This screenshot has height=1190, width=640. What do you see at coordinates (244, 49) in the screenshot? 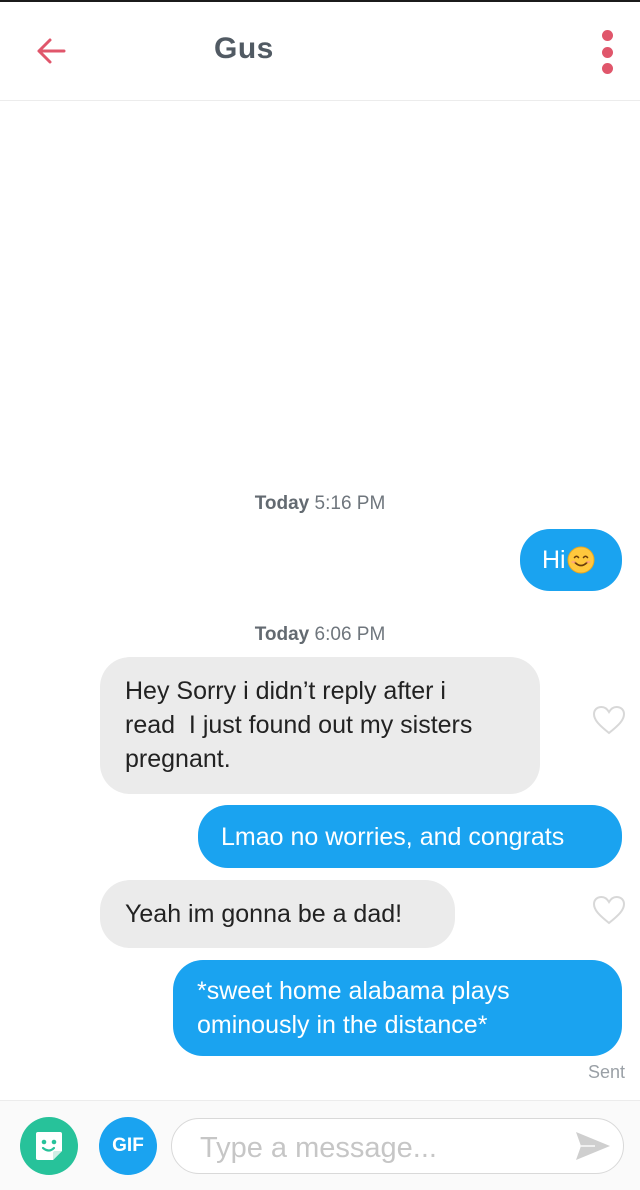
I see `contact-name: Gus` at bounding box center [244, 49].